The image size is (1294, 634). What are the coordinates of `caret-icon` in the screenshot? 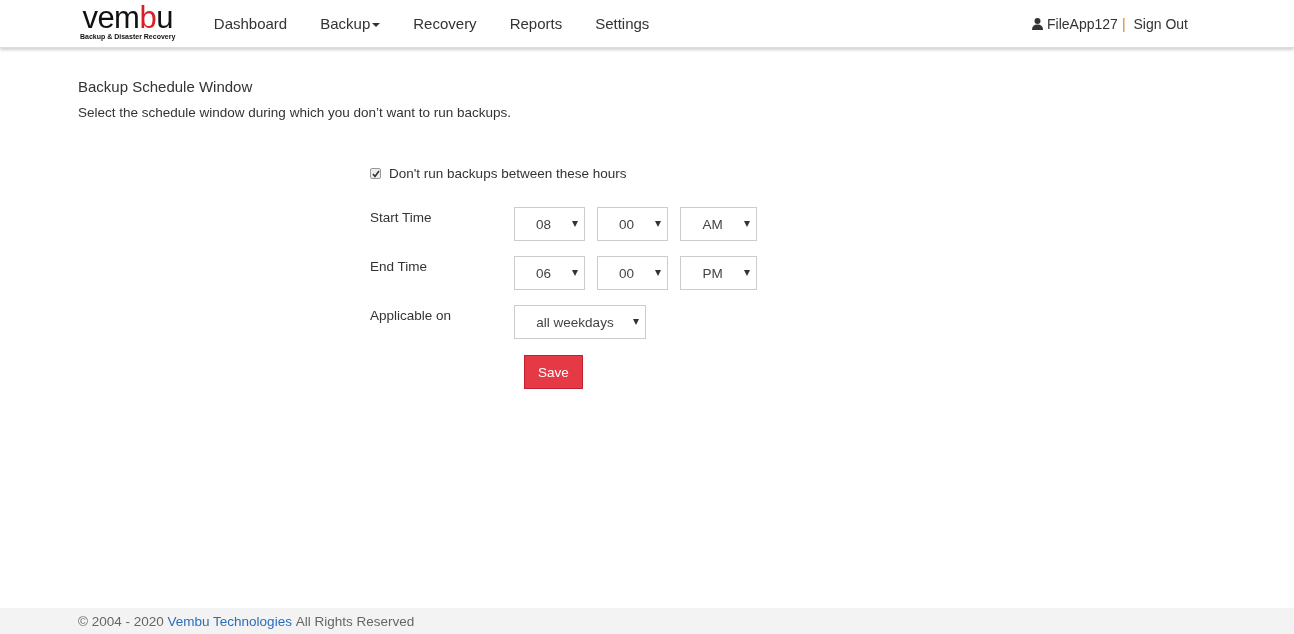 It's located at (376, 25).